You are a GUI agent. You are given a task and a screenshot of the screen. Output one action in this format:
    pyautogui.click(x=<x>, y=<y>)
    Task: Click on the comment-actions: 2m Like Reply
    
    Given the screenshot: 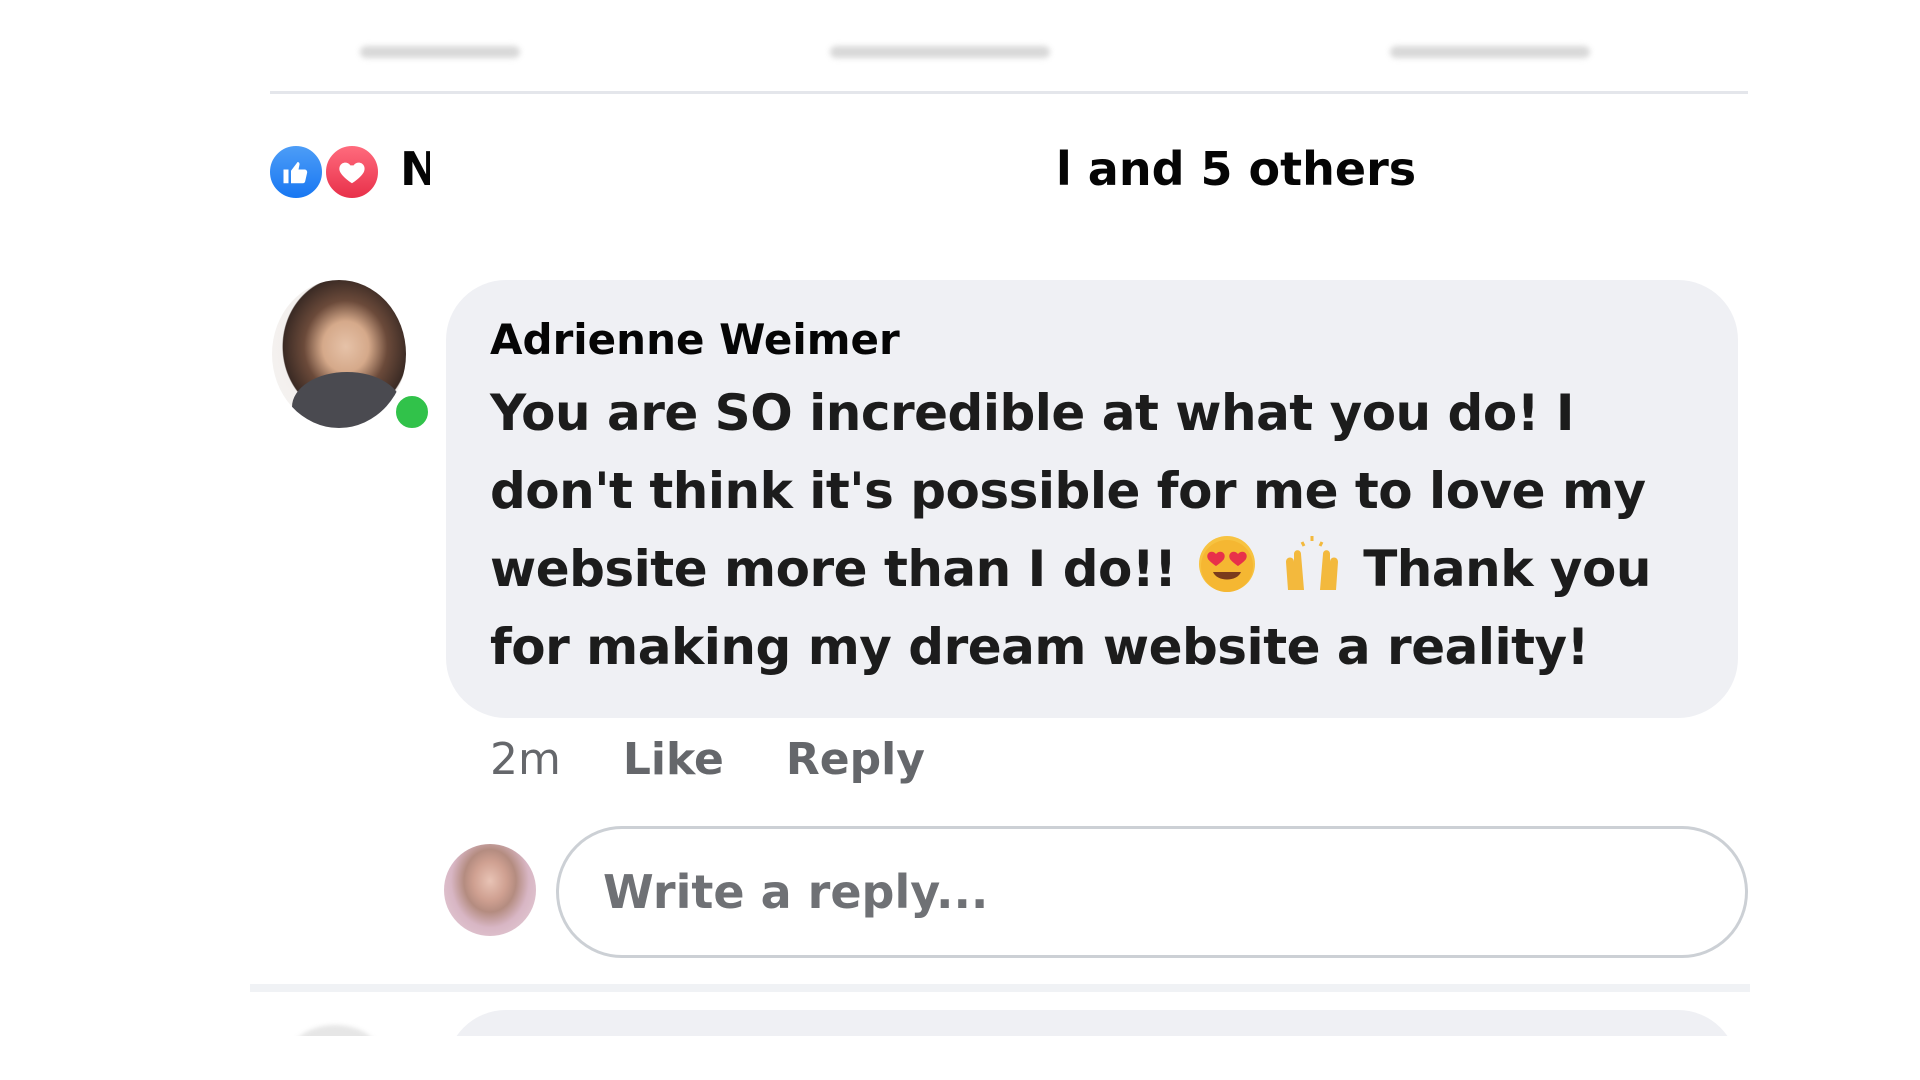 What is the action you would take?
    pyautogui.click(x=707, y=759)
    